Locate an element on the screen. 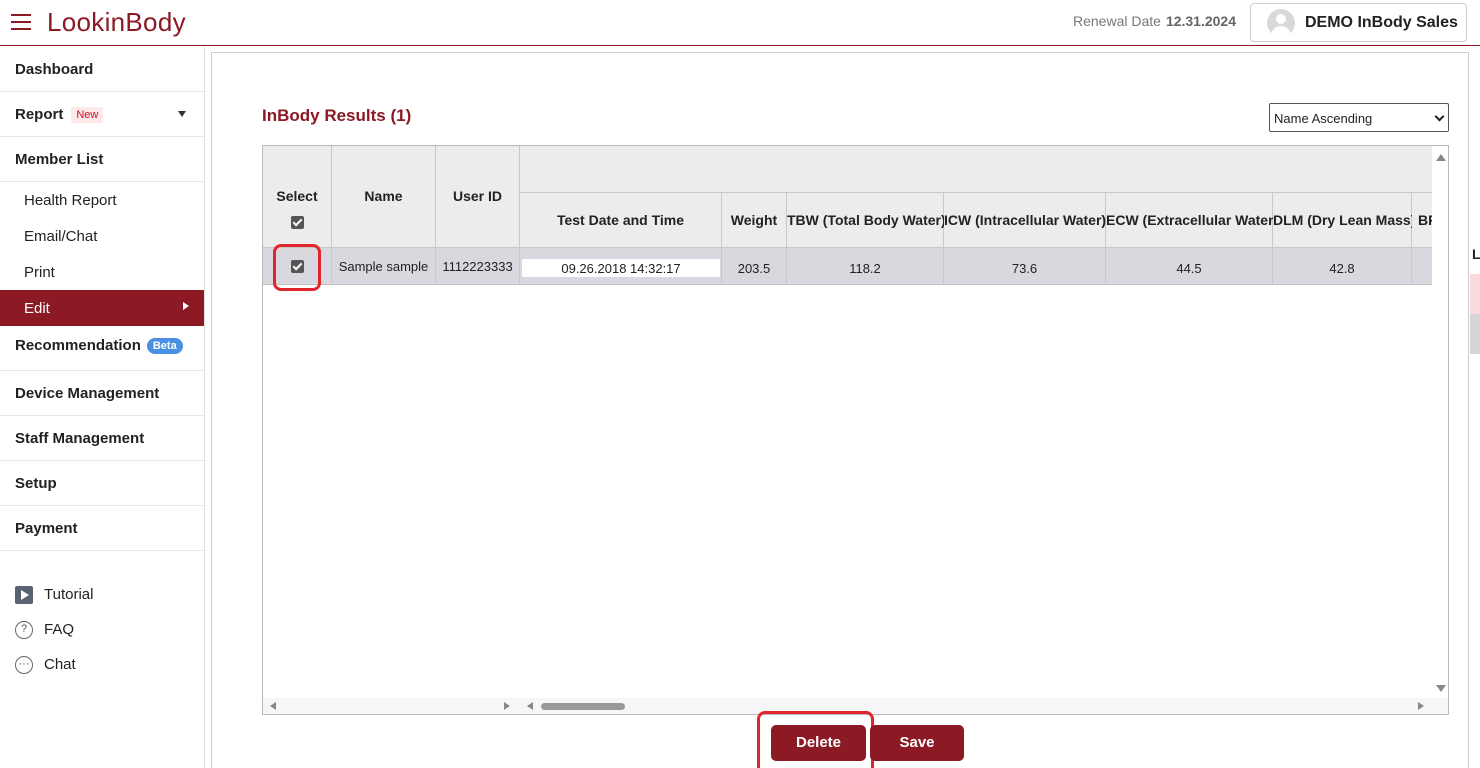  header-label: Select is located at coordinates (297, 196).